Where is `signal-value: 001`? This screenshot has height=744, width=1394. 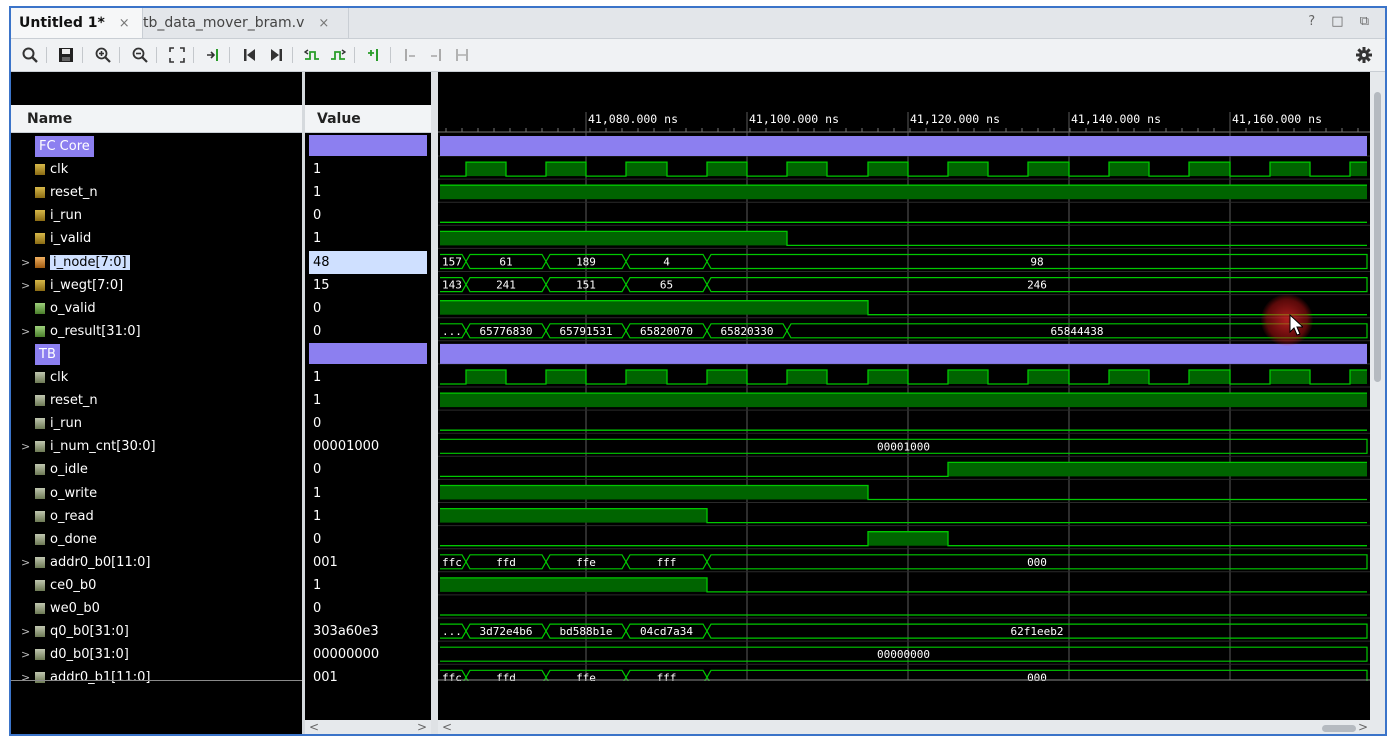 signal-value: 001 is located at coordinates (325, 677).